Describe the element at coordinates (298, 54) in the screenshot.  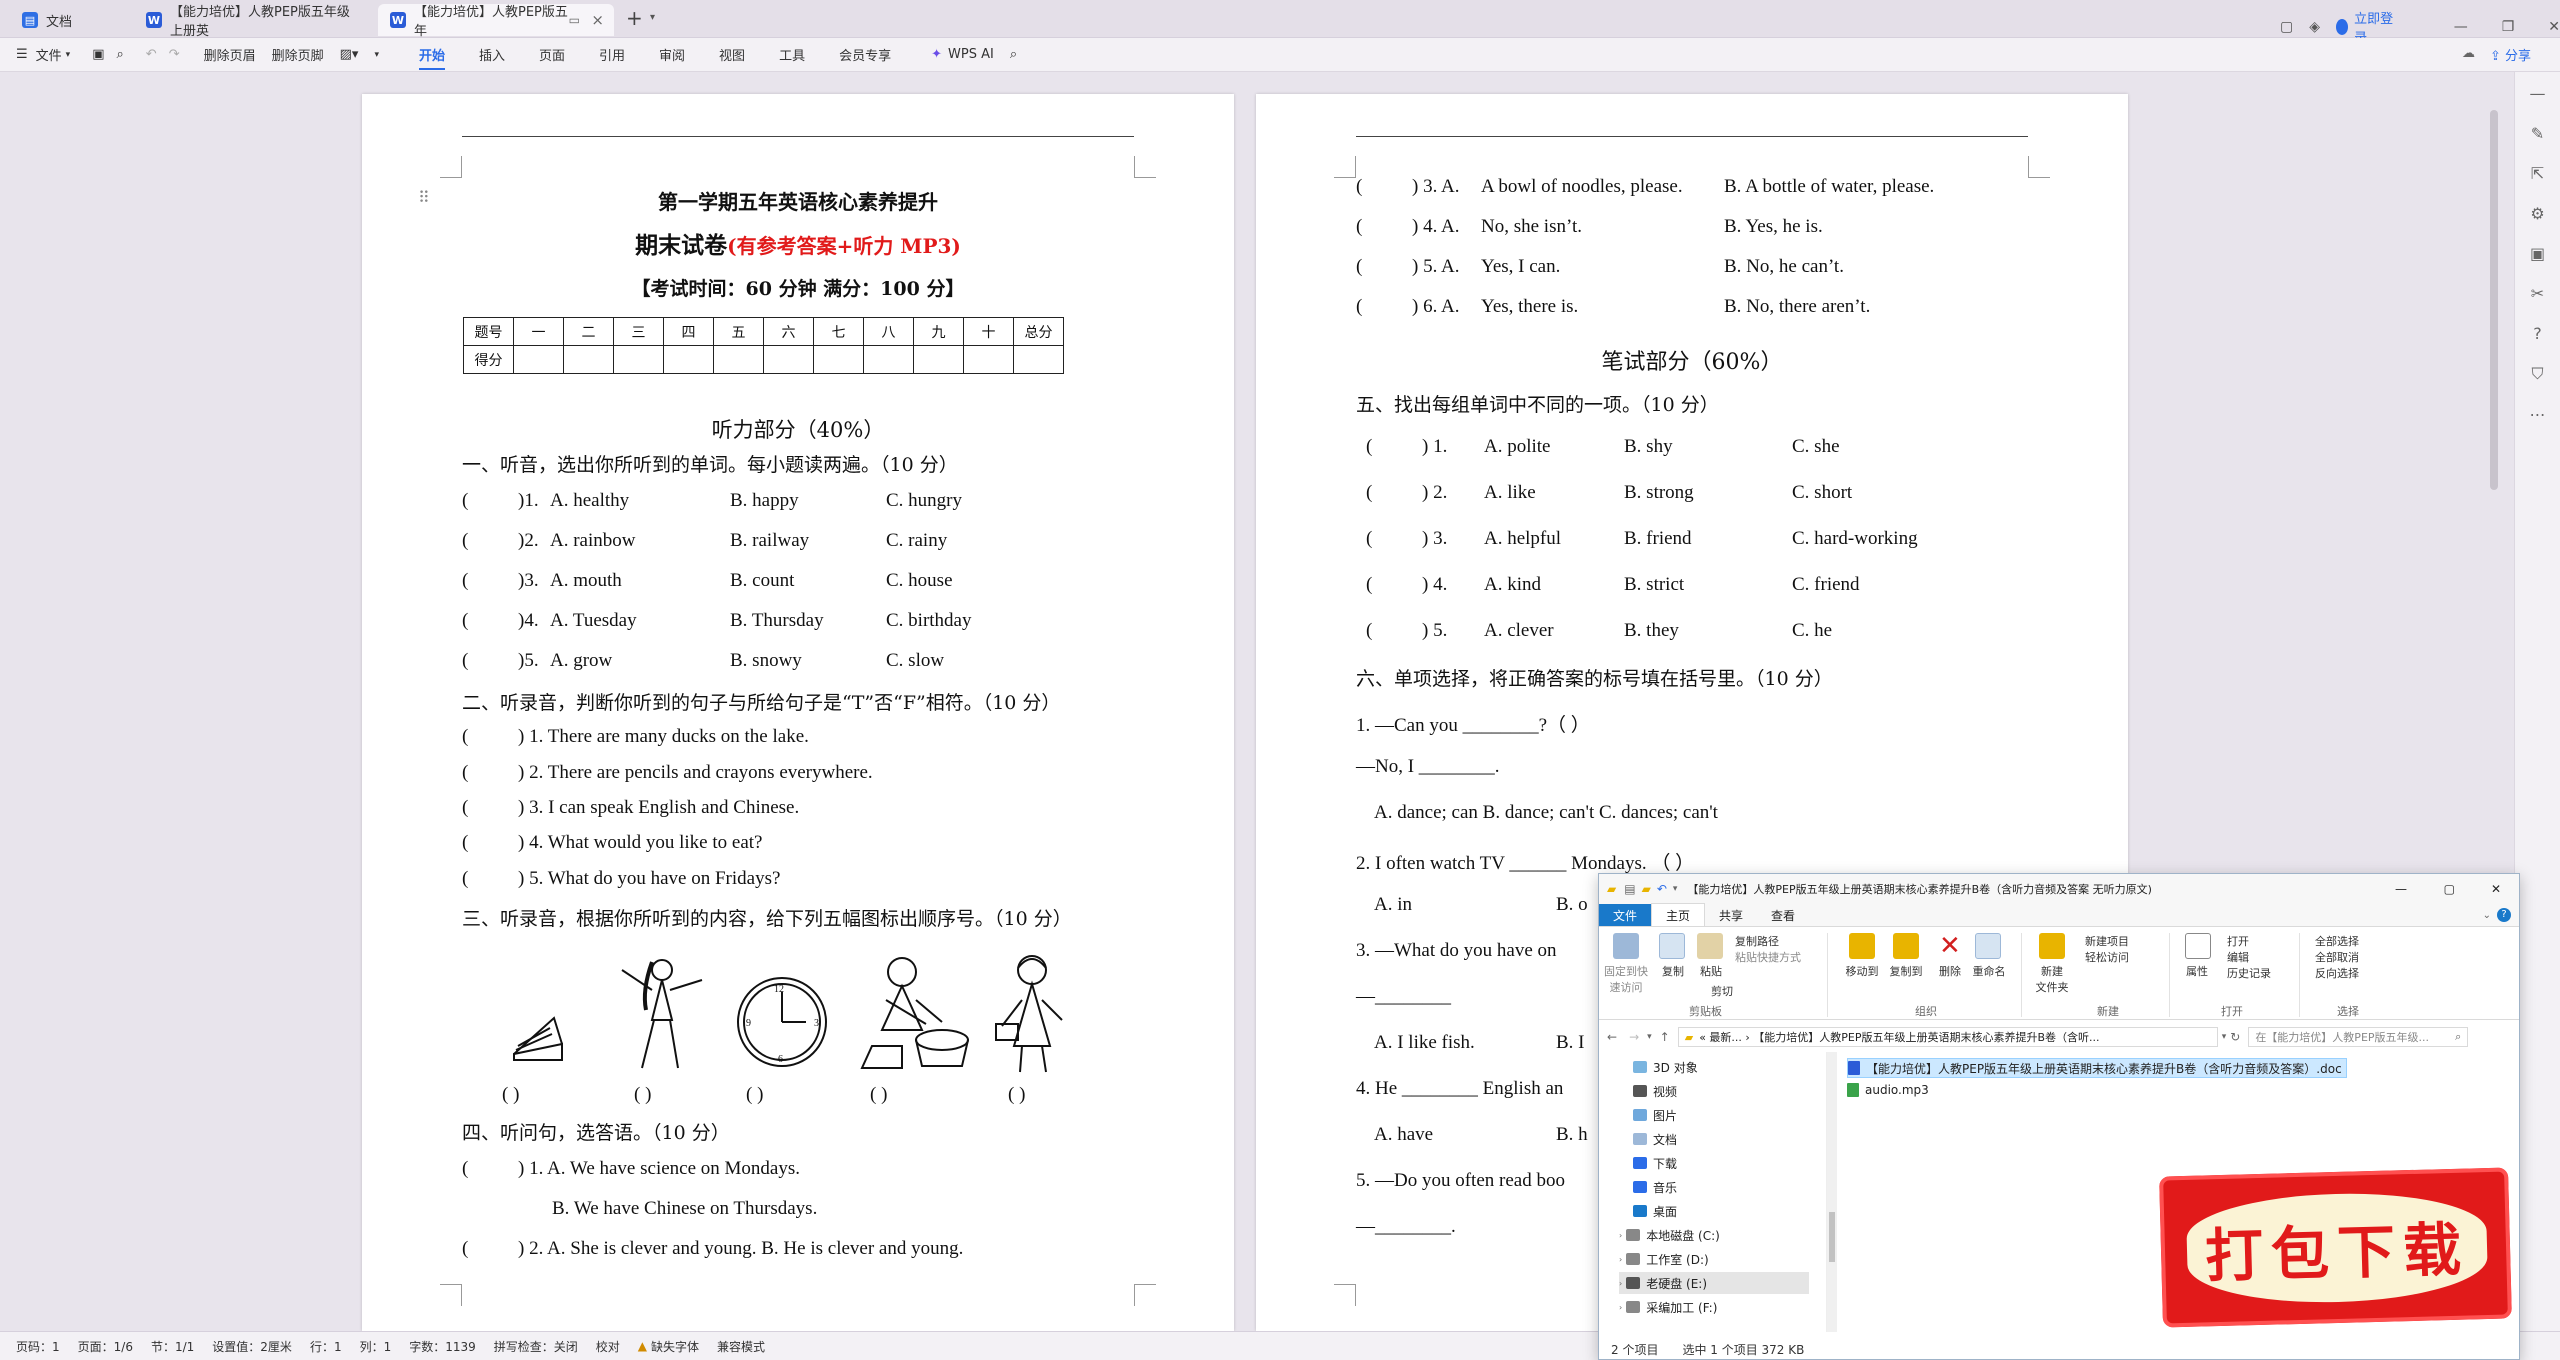
I see `delete-footer-button: 删除页脚` at that location.